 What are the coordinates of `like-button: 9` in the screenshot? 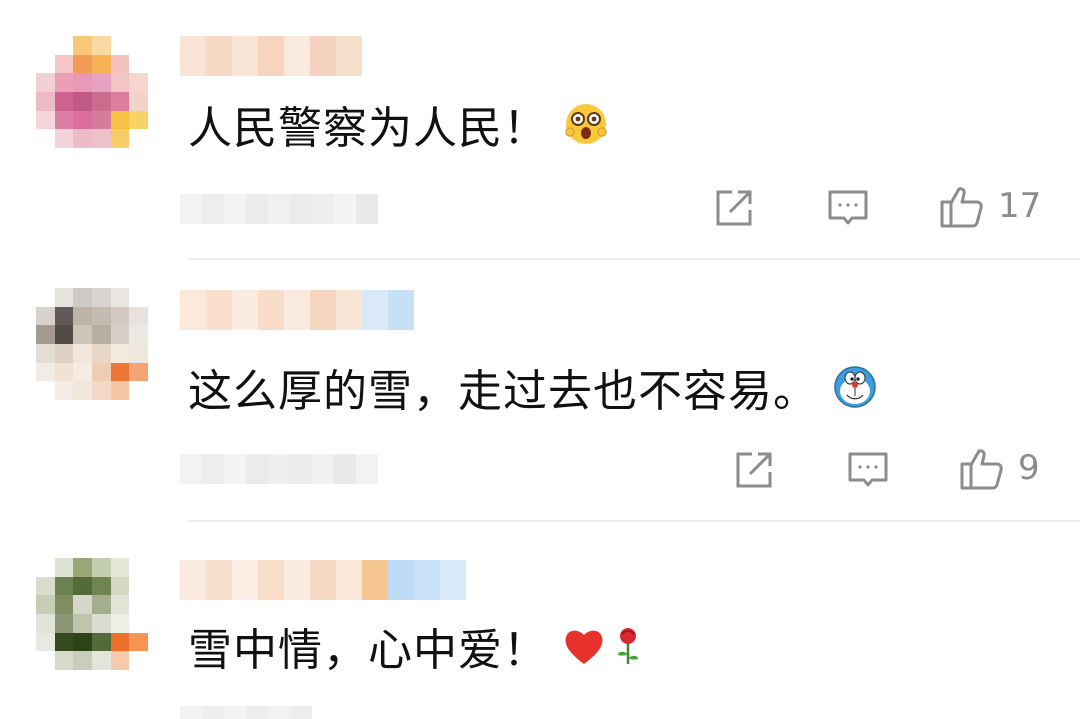 It's located at (999, 468).